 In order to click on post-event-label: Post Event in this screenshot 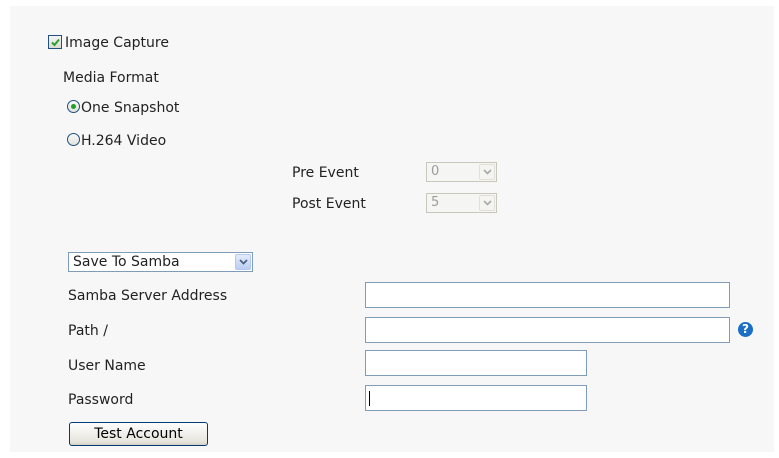, I will do `click(329, 204)`.